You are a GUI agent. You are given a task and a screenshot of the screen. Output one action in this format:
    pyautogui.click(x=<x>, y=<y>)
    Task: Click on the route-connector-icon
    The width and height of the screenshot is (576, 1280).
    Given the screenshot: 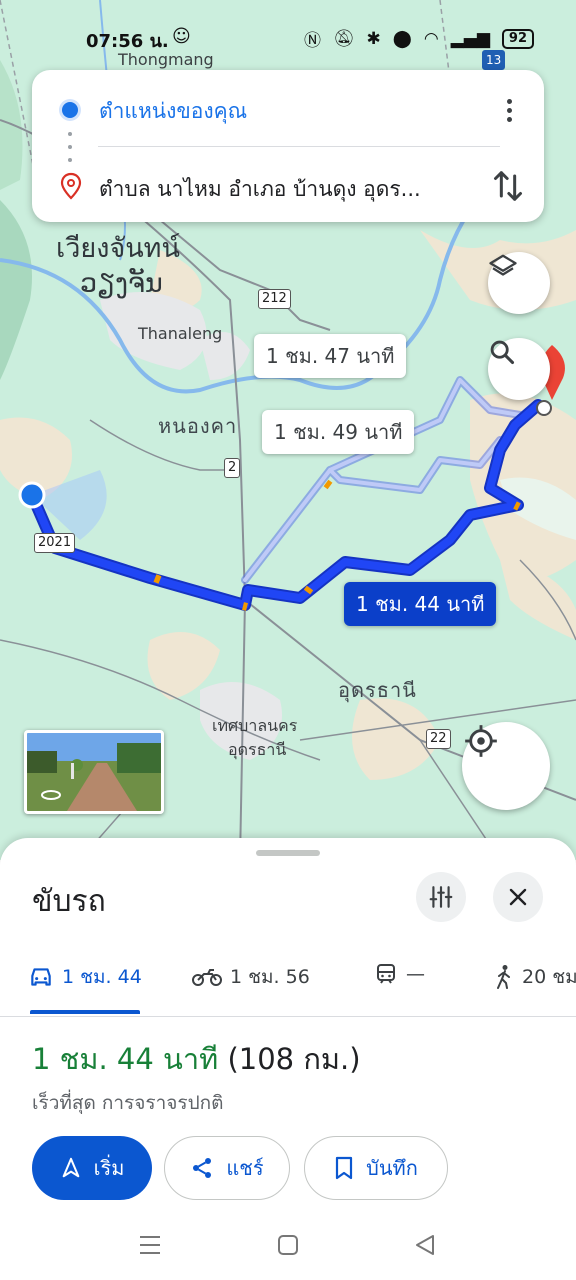 What is the action you would take?
    pyautogui.click(x=70, y=147)
    